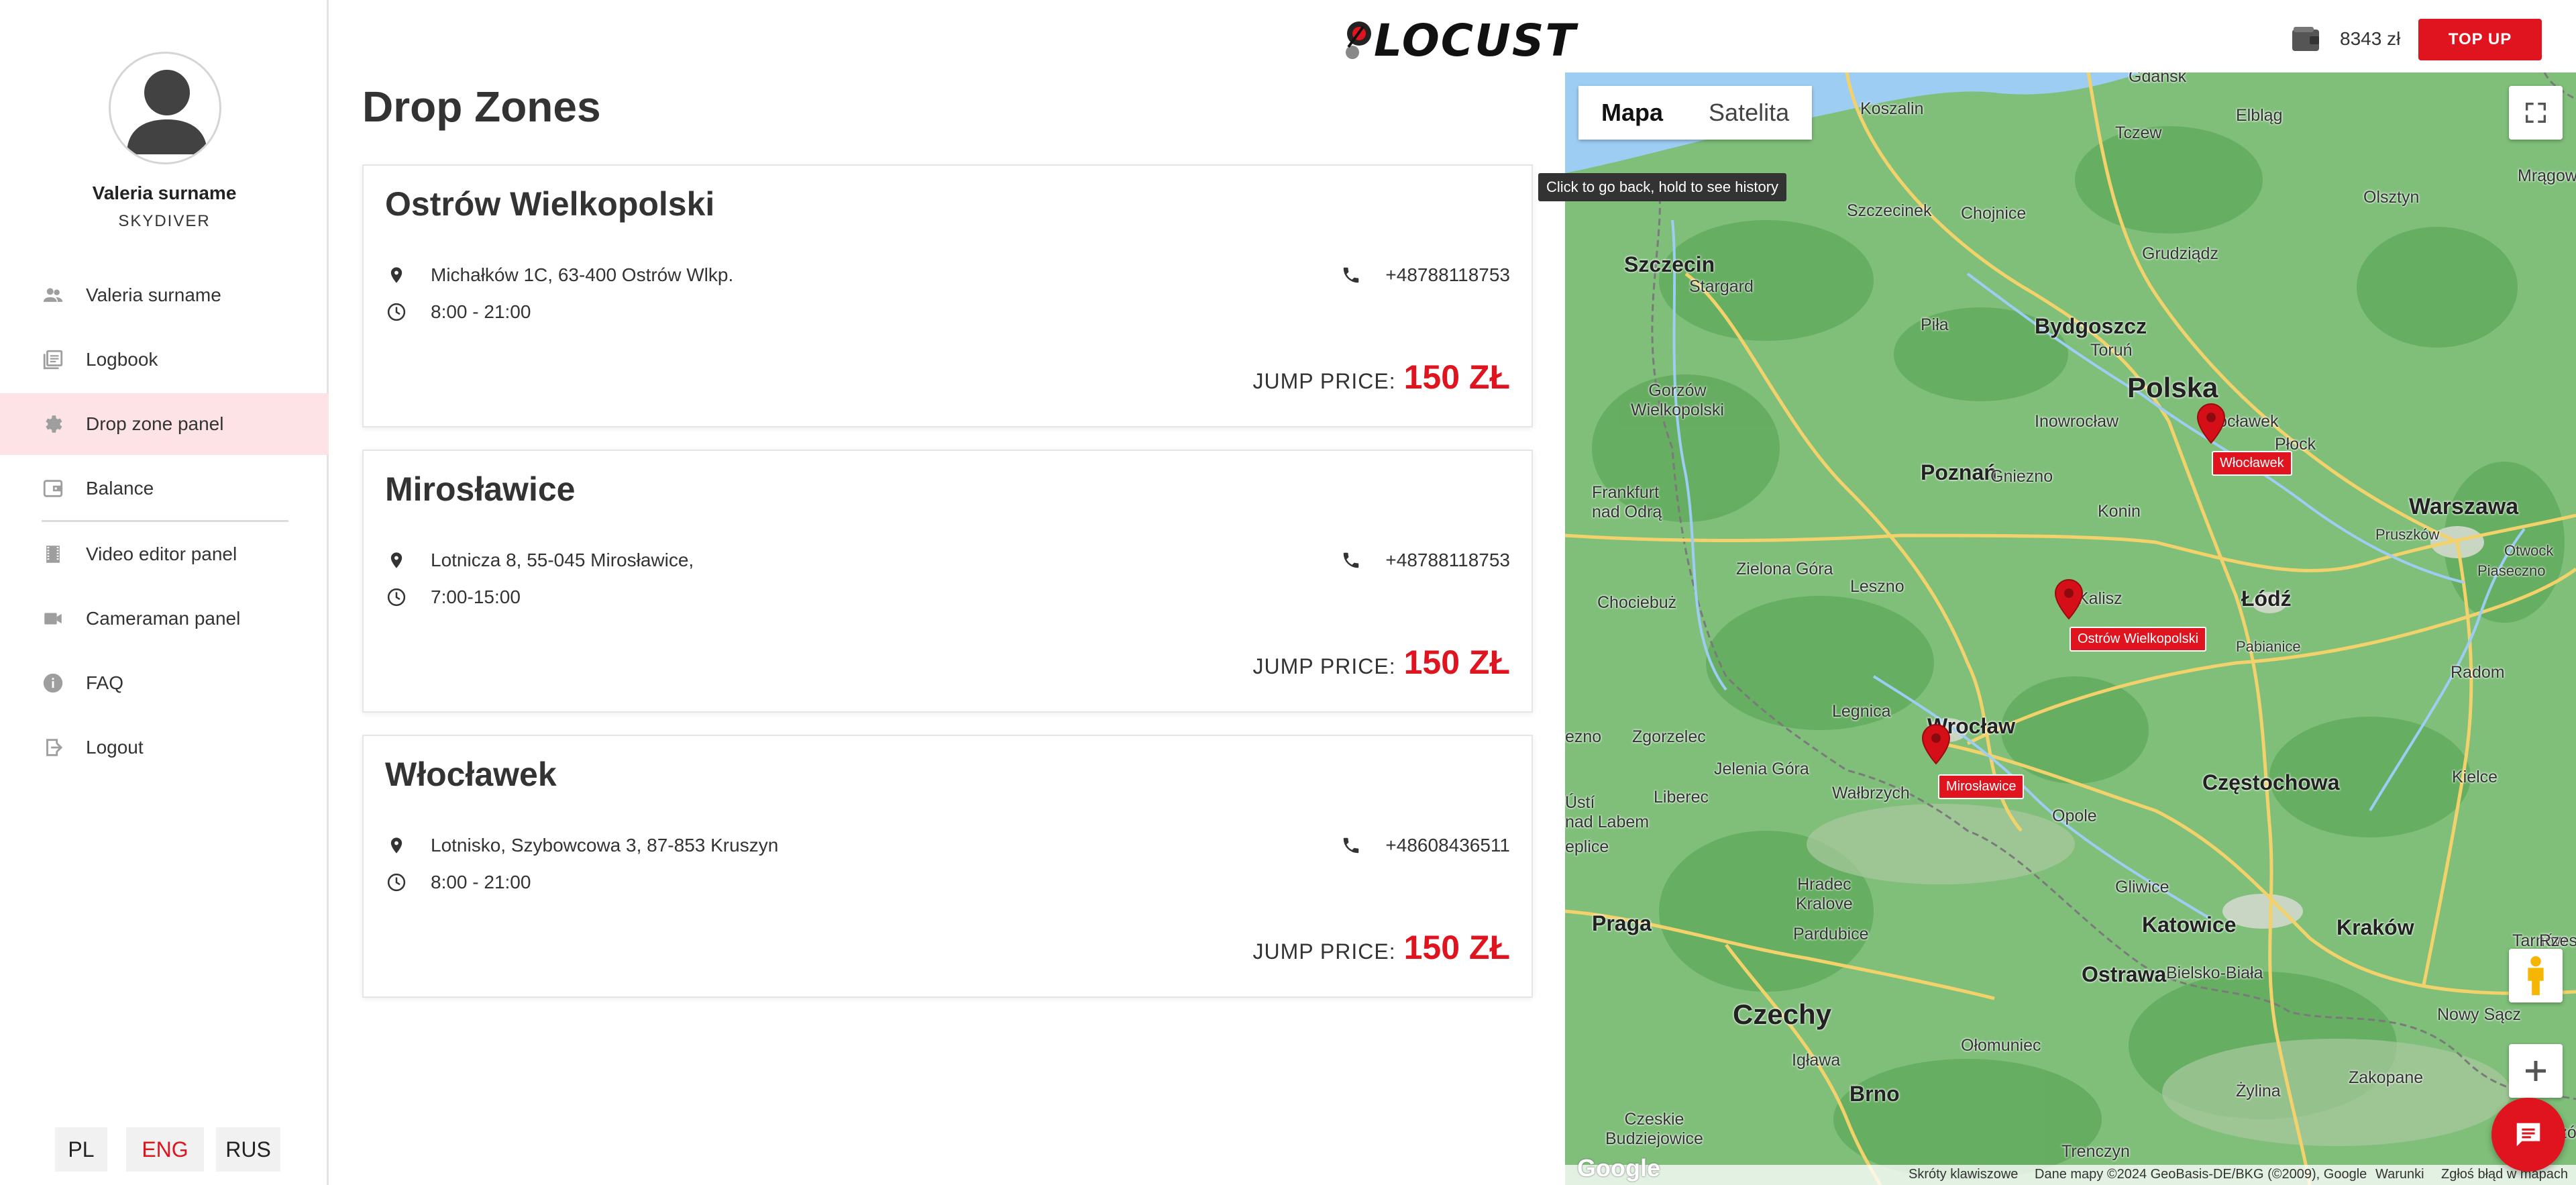 This screenshot has width=2576, height=1185. I want to click on info-icon, so click(53, 683).